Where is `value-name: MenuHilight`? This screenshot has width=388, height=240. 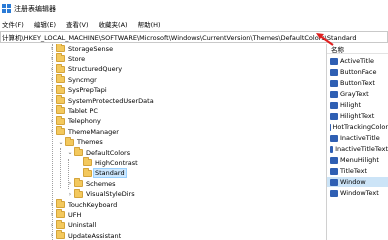 value-name: MenuHilight is located at coordinates (359, 160).